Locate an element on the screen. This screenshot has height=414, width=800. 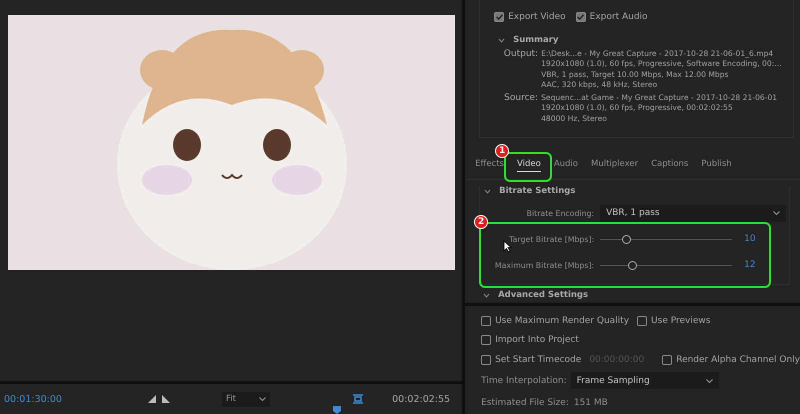
tab: Effects is located at coordinates (489, 164).